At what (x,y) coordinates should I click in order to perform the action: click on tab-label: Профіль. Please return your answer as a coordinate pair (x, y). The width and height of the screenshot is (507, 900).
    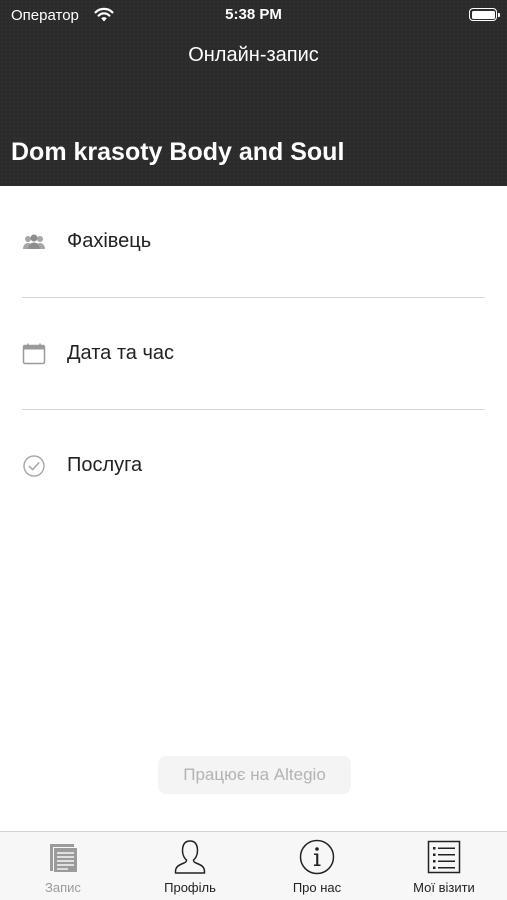
    Looking at the image, I should click on (190, 887).